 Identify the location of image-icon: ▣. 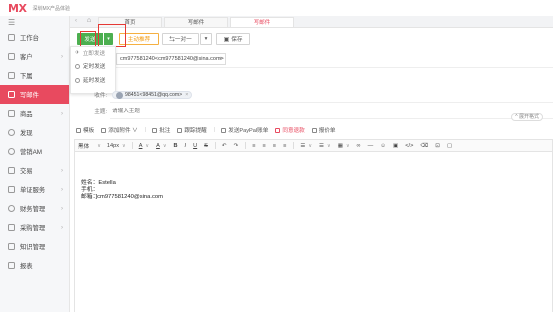
(395, 146).